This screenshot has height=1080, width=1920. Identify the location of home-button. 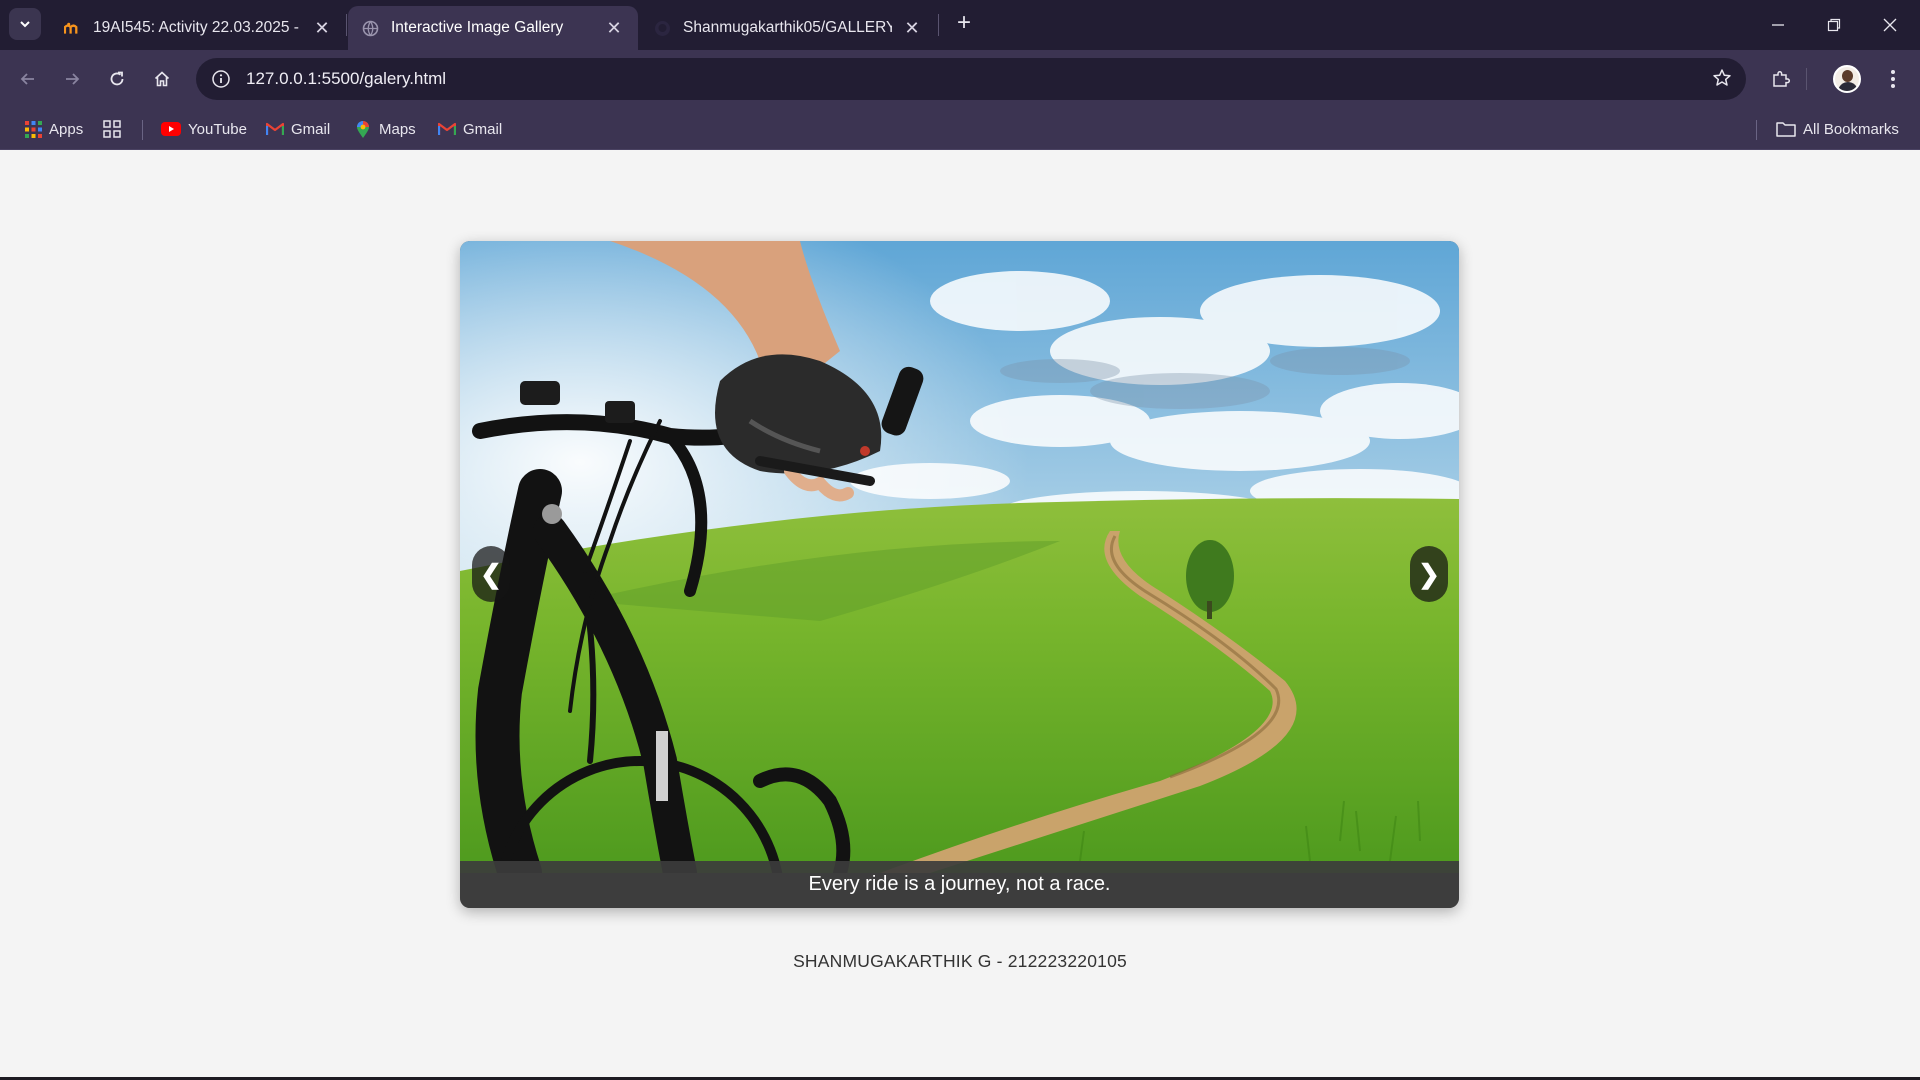
(162, 79).